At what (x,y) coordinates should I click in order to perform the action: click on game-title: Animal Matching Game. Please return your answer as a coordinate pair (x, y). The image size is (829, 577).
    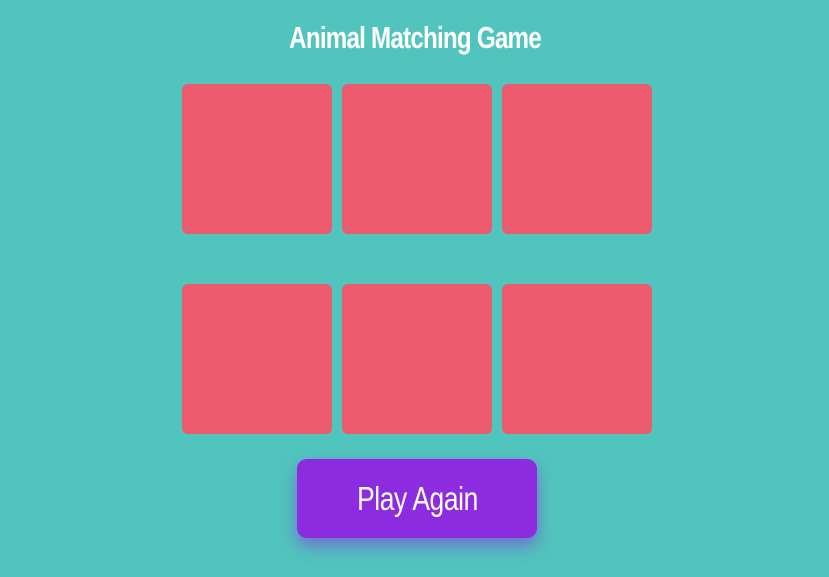
    Looking at the image, I should click on (415, 37).